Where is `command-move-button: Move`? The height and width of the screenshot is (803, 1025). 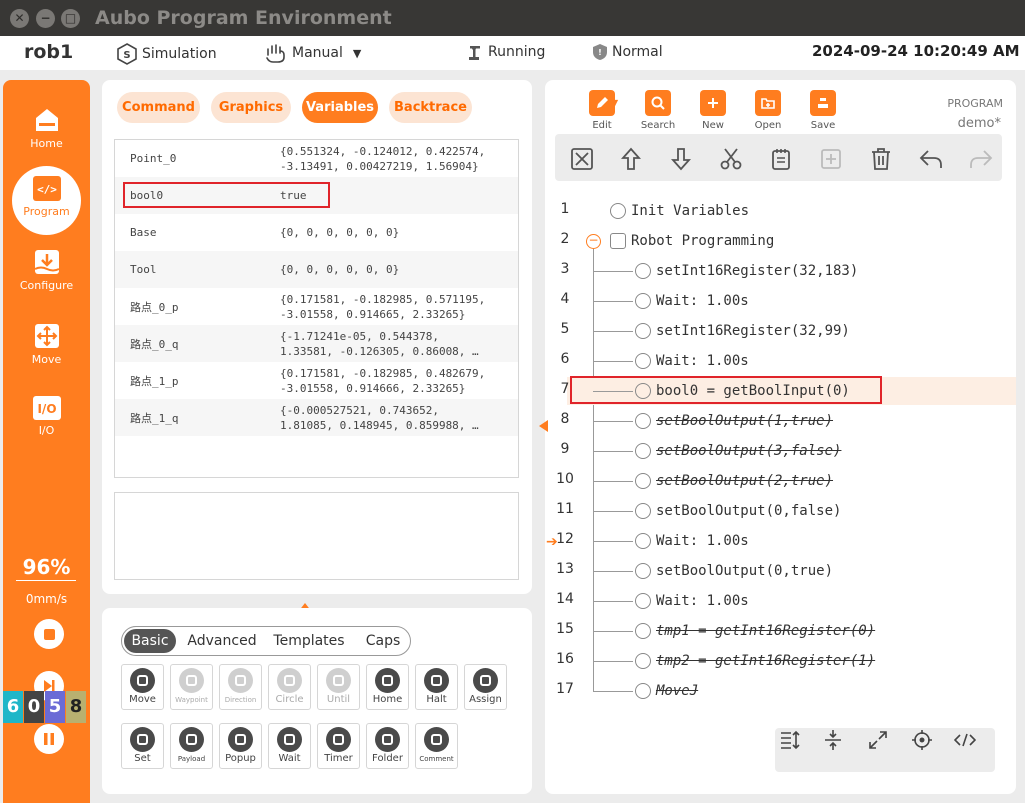 command-move-button: Move is located at coordinates (142, 687).